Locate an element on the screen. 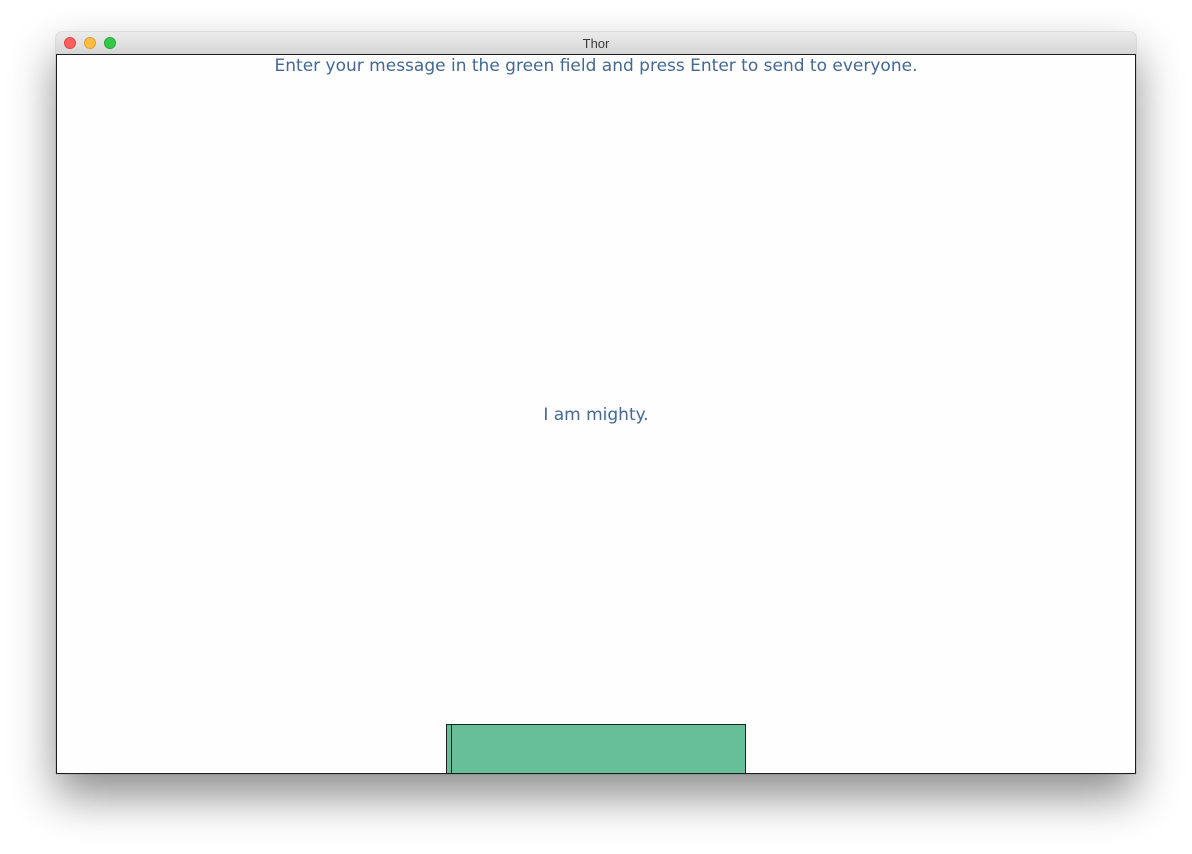 The height and width of the screenshot is (854, 1192). title-bar: Thor is located at coordinates (596, 43).